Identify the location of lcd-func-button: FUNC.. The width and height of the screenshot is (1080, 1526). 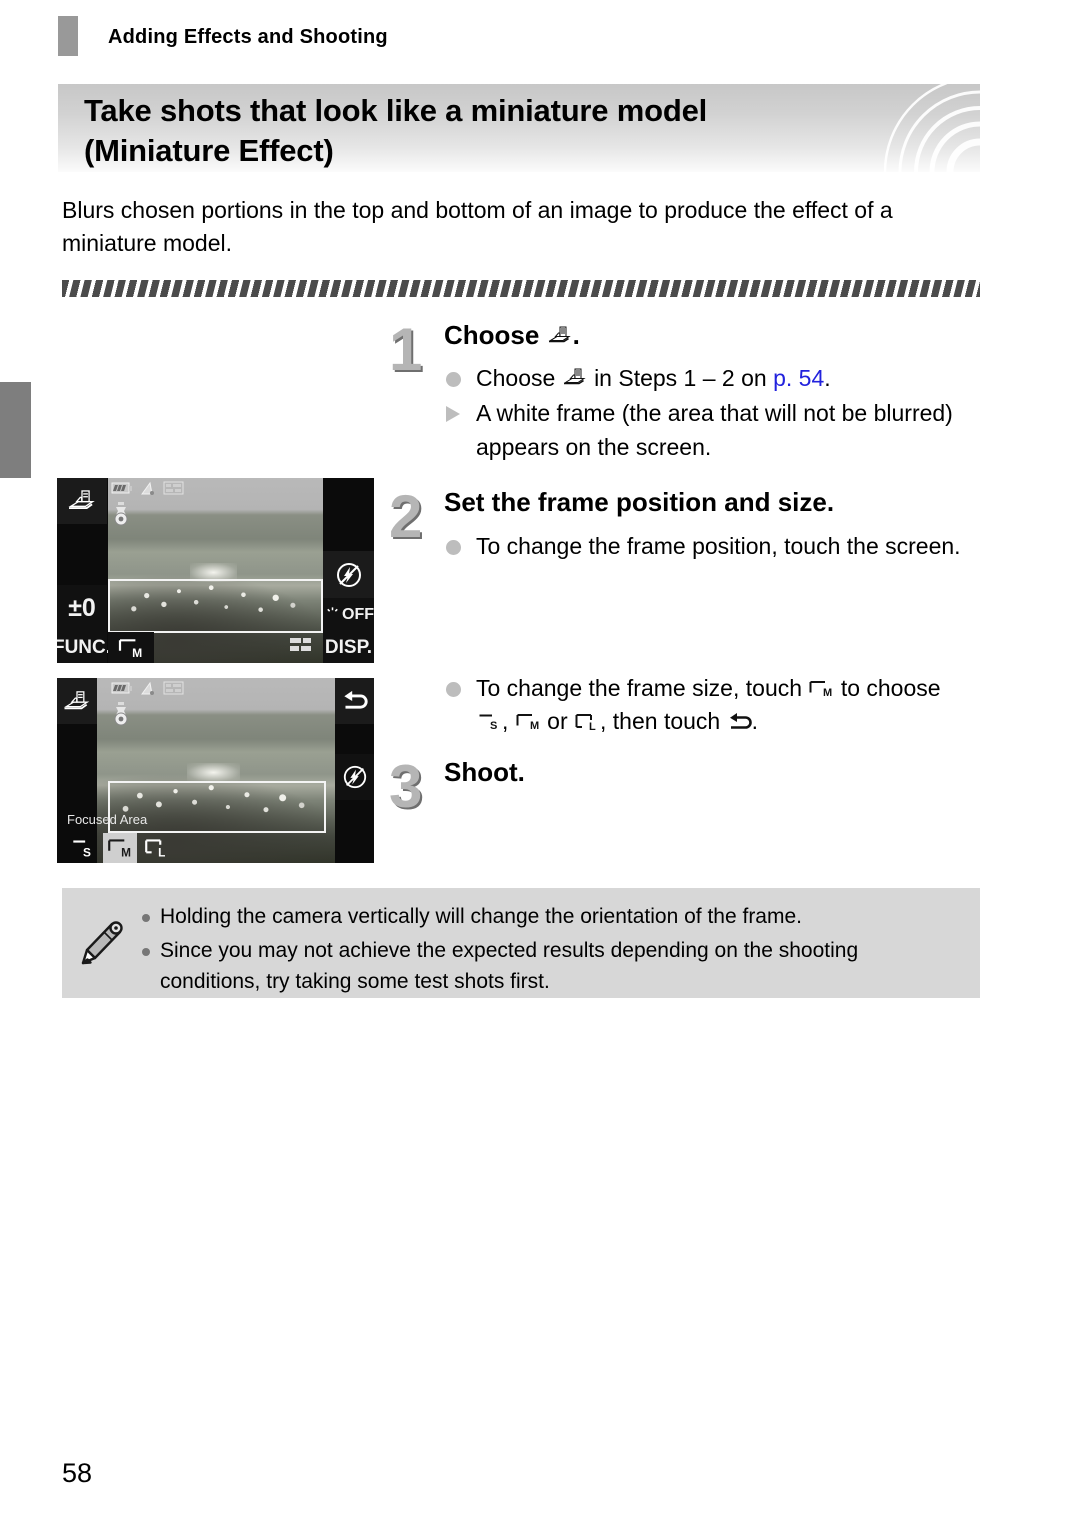
(84, 647).